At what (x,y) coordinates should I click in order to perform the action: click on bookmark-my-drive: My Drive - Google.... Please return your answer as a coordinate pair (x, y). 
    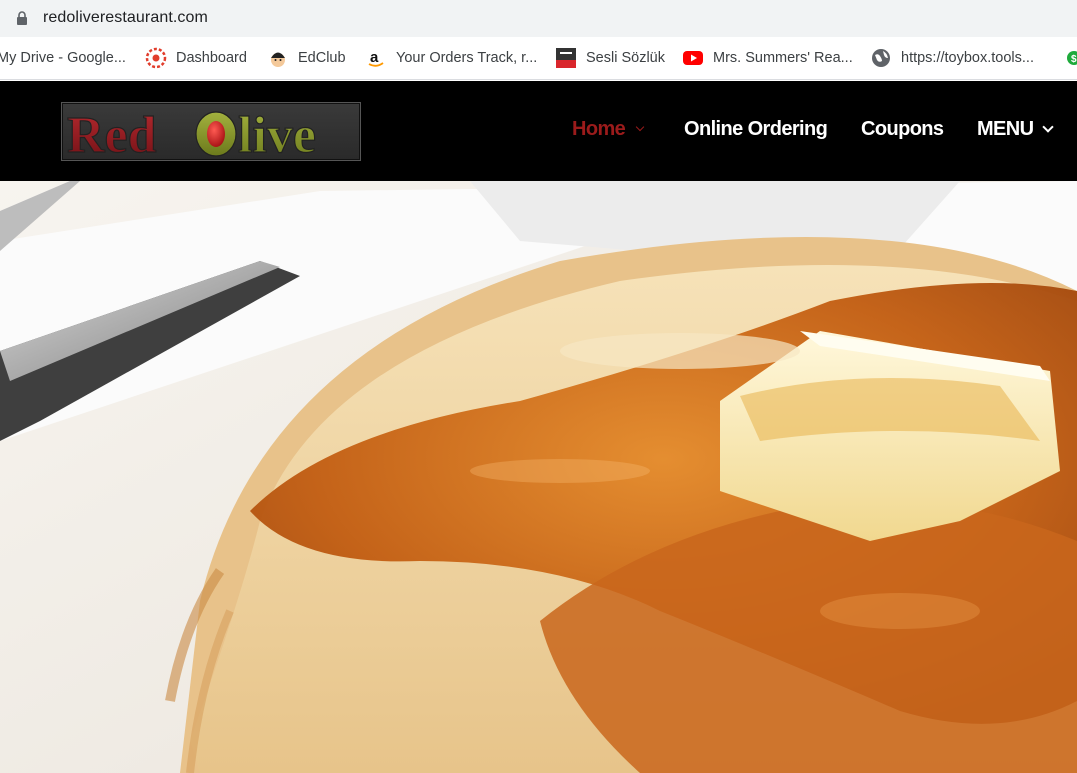
    Looking at the image, I should click on (63, 58).